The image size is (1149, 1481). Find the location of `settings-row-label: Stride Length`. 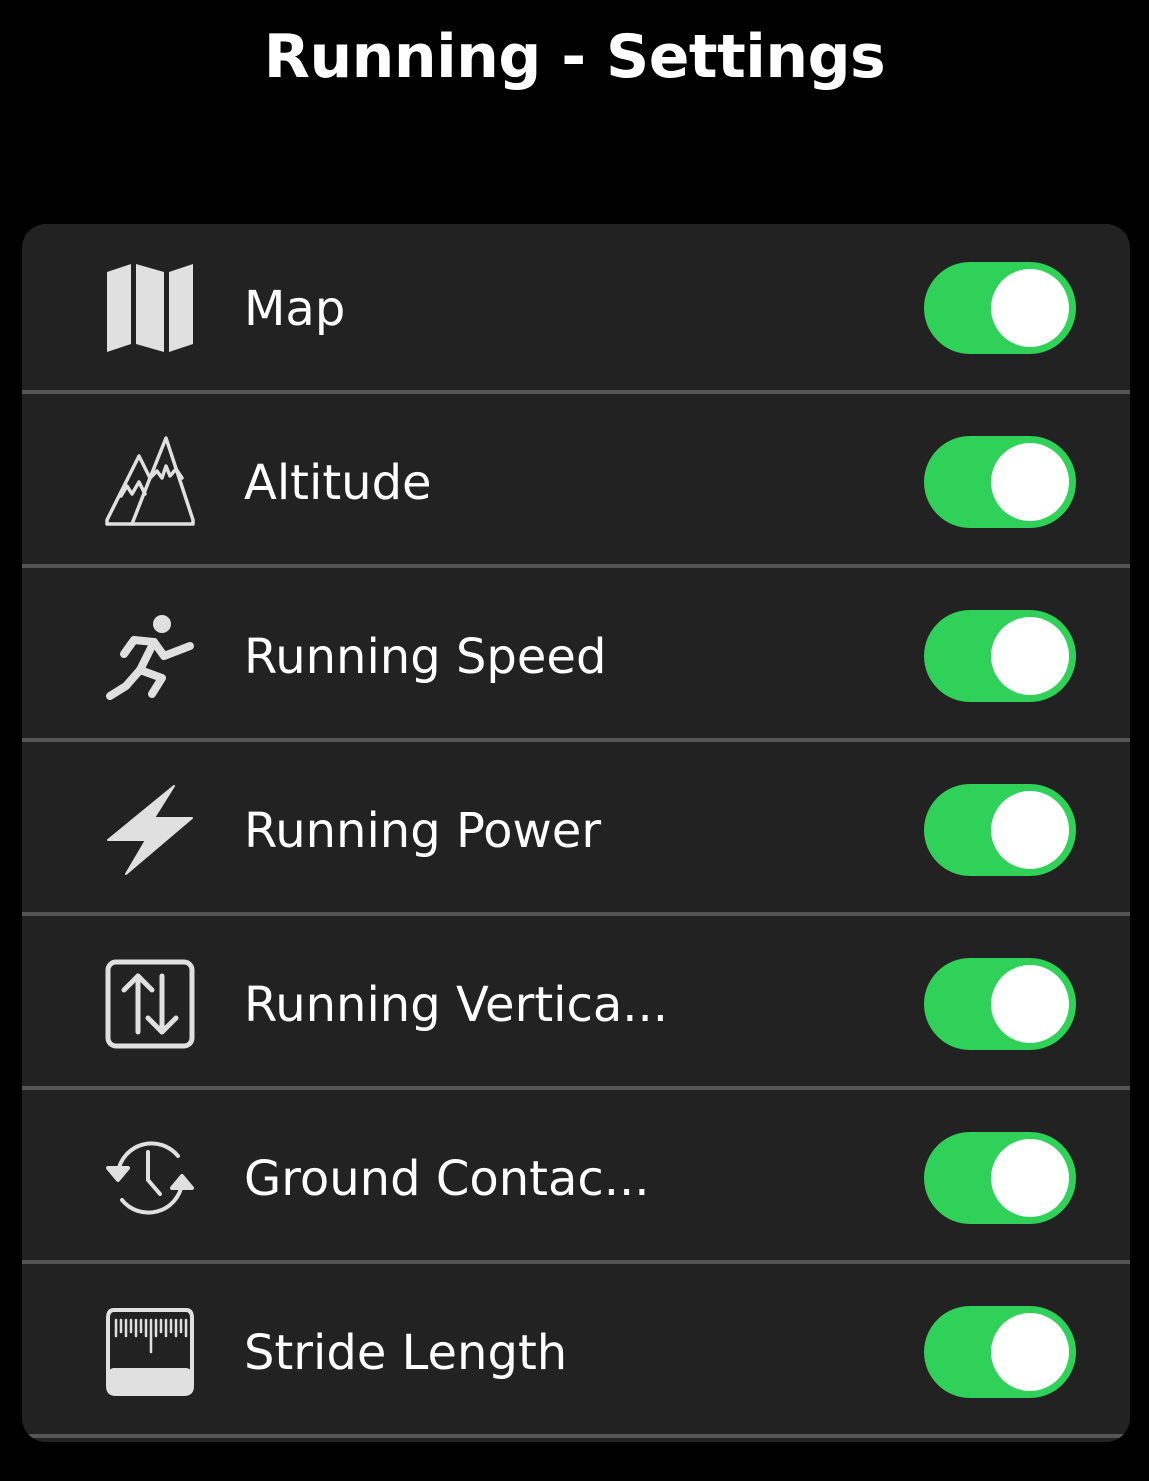

settings-row-label: Stride Length is located at coordinates (406, 1353).